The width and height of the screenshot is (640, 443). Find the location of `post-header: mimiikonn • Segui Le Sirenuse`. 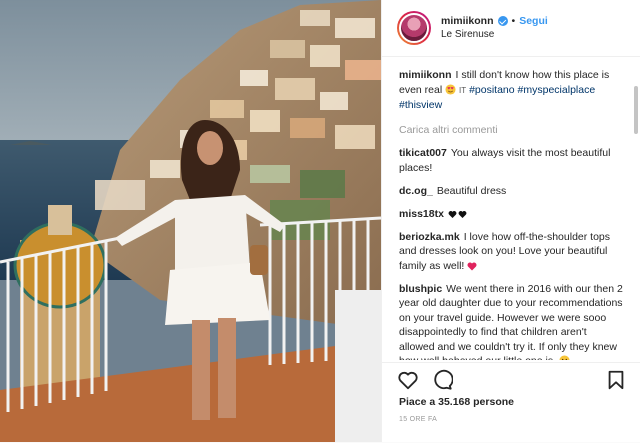

post-header: mimiikonn • Segui Le Sirenuse is located at coordinates (511, 28).